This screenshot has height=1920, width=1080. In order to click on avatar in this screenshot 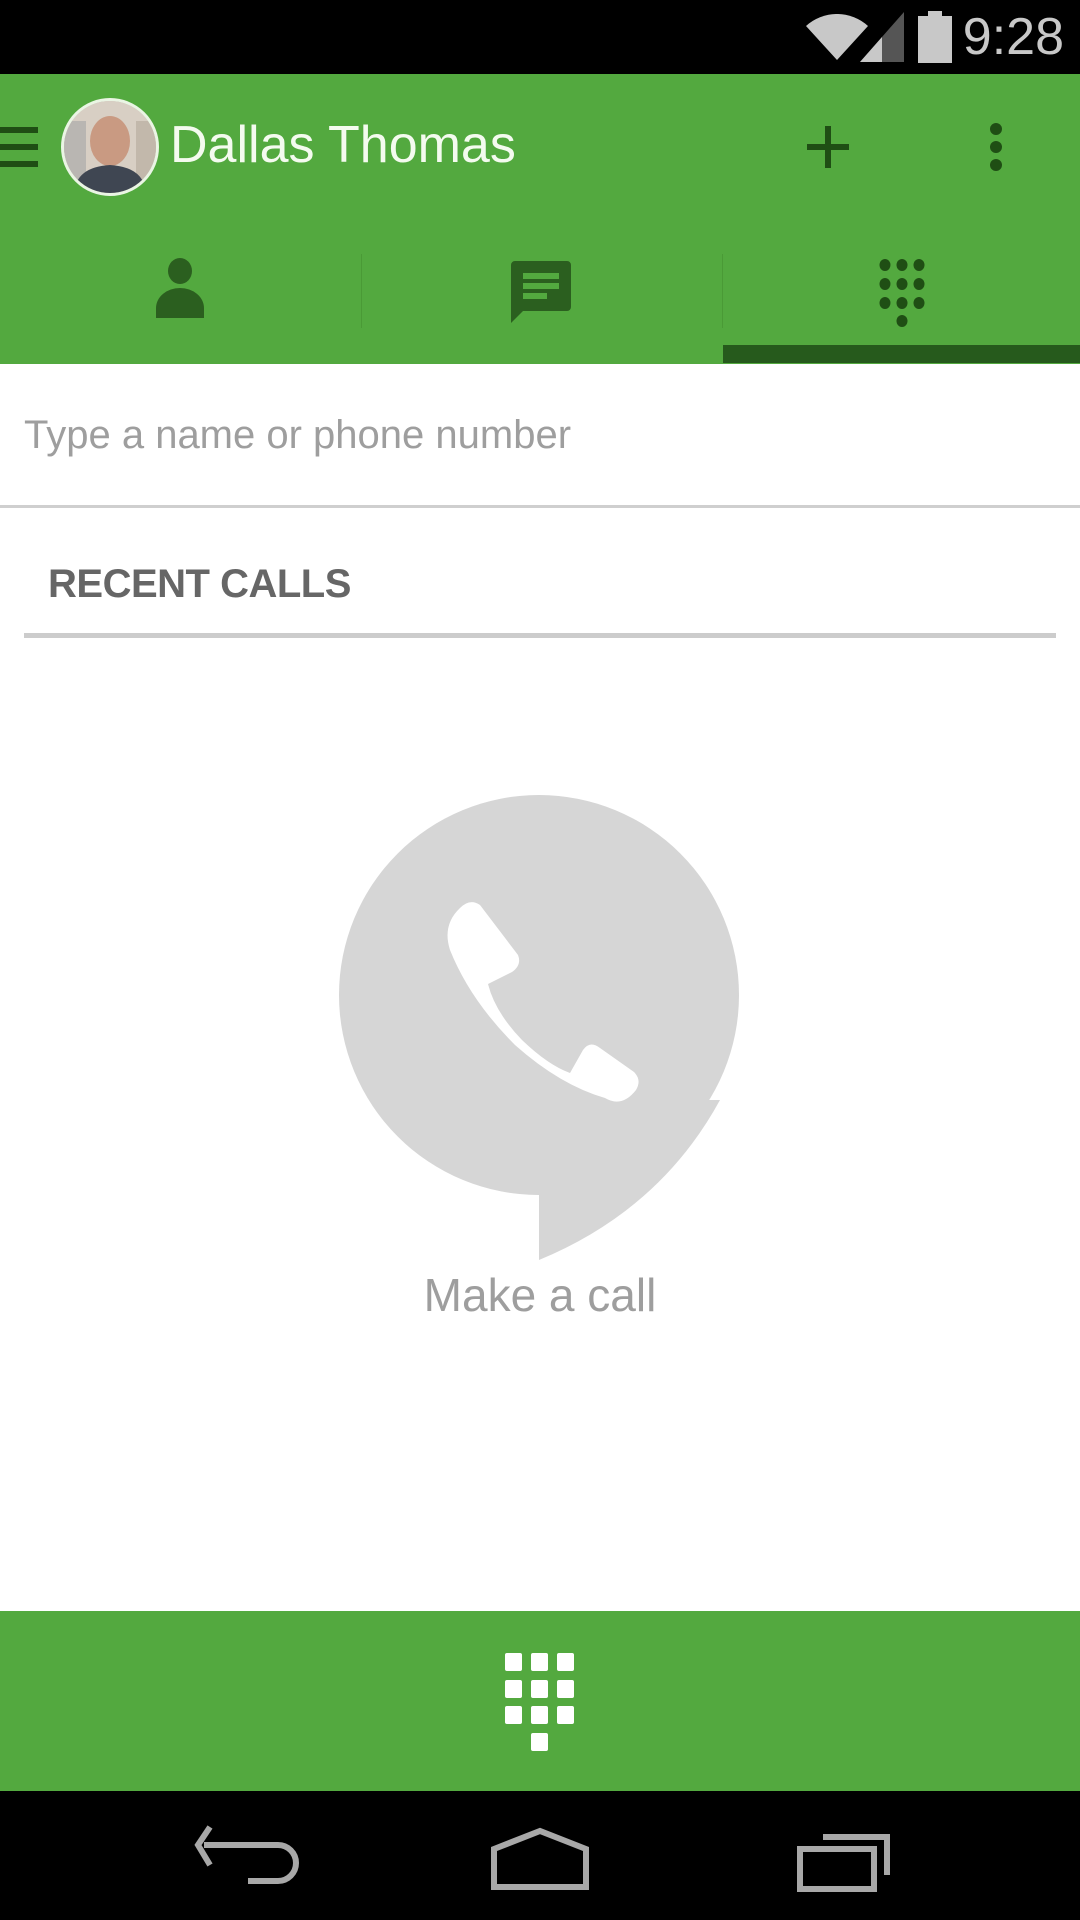, I will do `click(110, 147)`.